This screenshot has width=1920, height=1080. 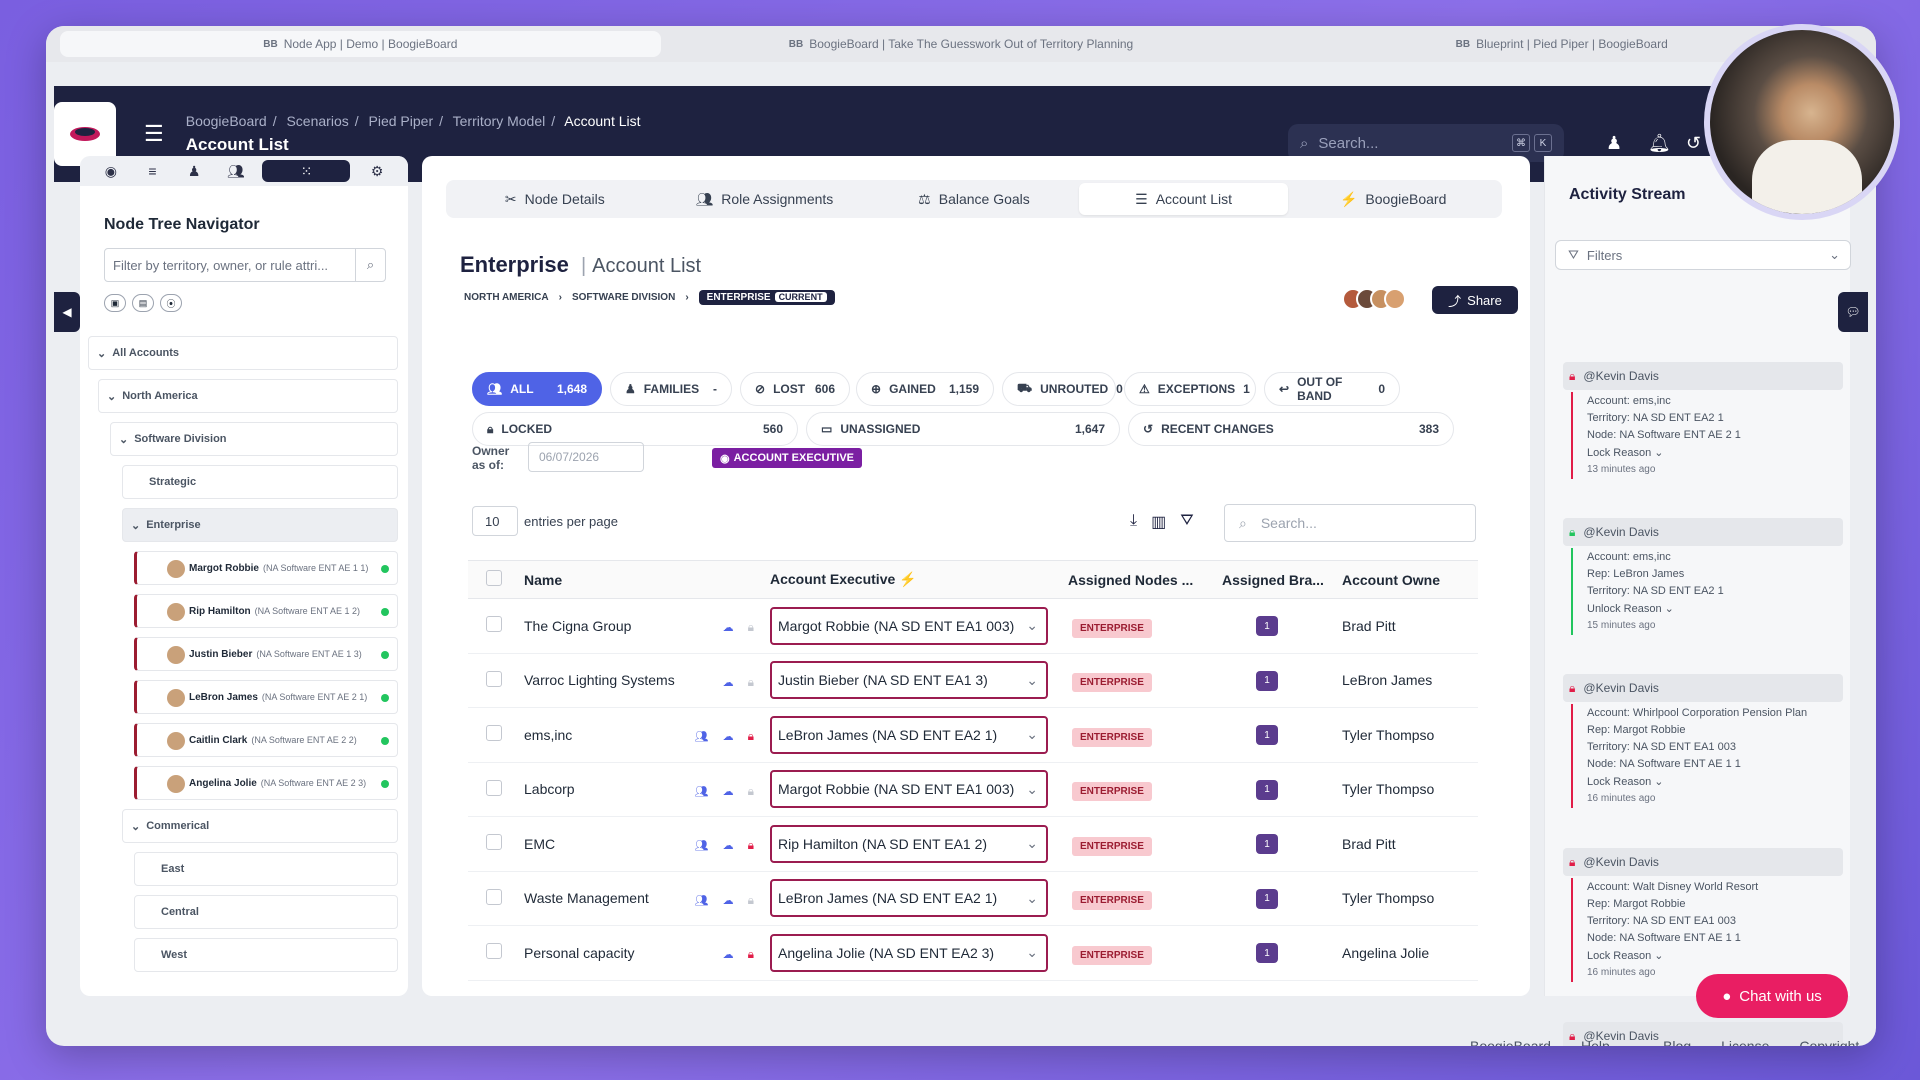 I want to click on tab-balance-goals: ⚖ Balance Goals, so click(x=974, y=199).